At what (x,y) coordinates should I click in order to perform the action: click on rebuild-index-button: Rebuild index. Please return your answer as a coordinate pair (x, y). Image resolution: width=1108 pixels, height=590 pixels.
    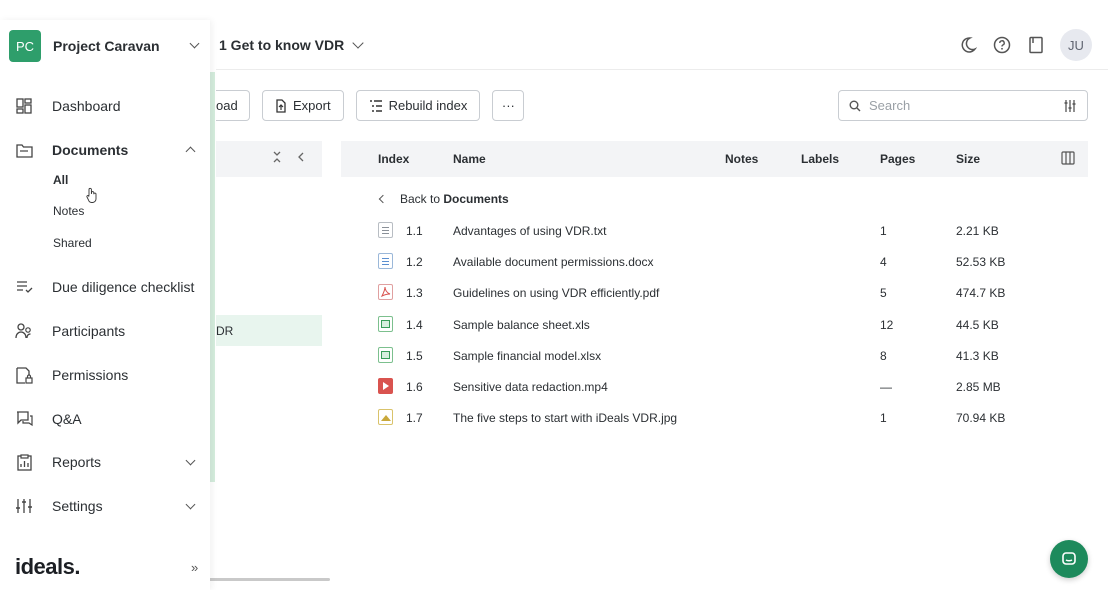
    Looking at the image, I should click on (418, 105).